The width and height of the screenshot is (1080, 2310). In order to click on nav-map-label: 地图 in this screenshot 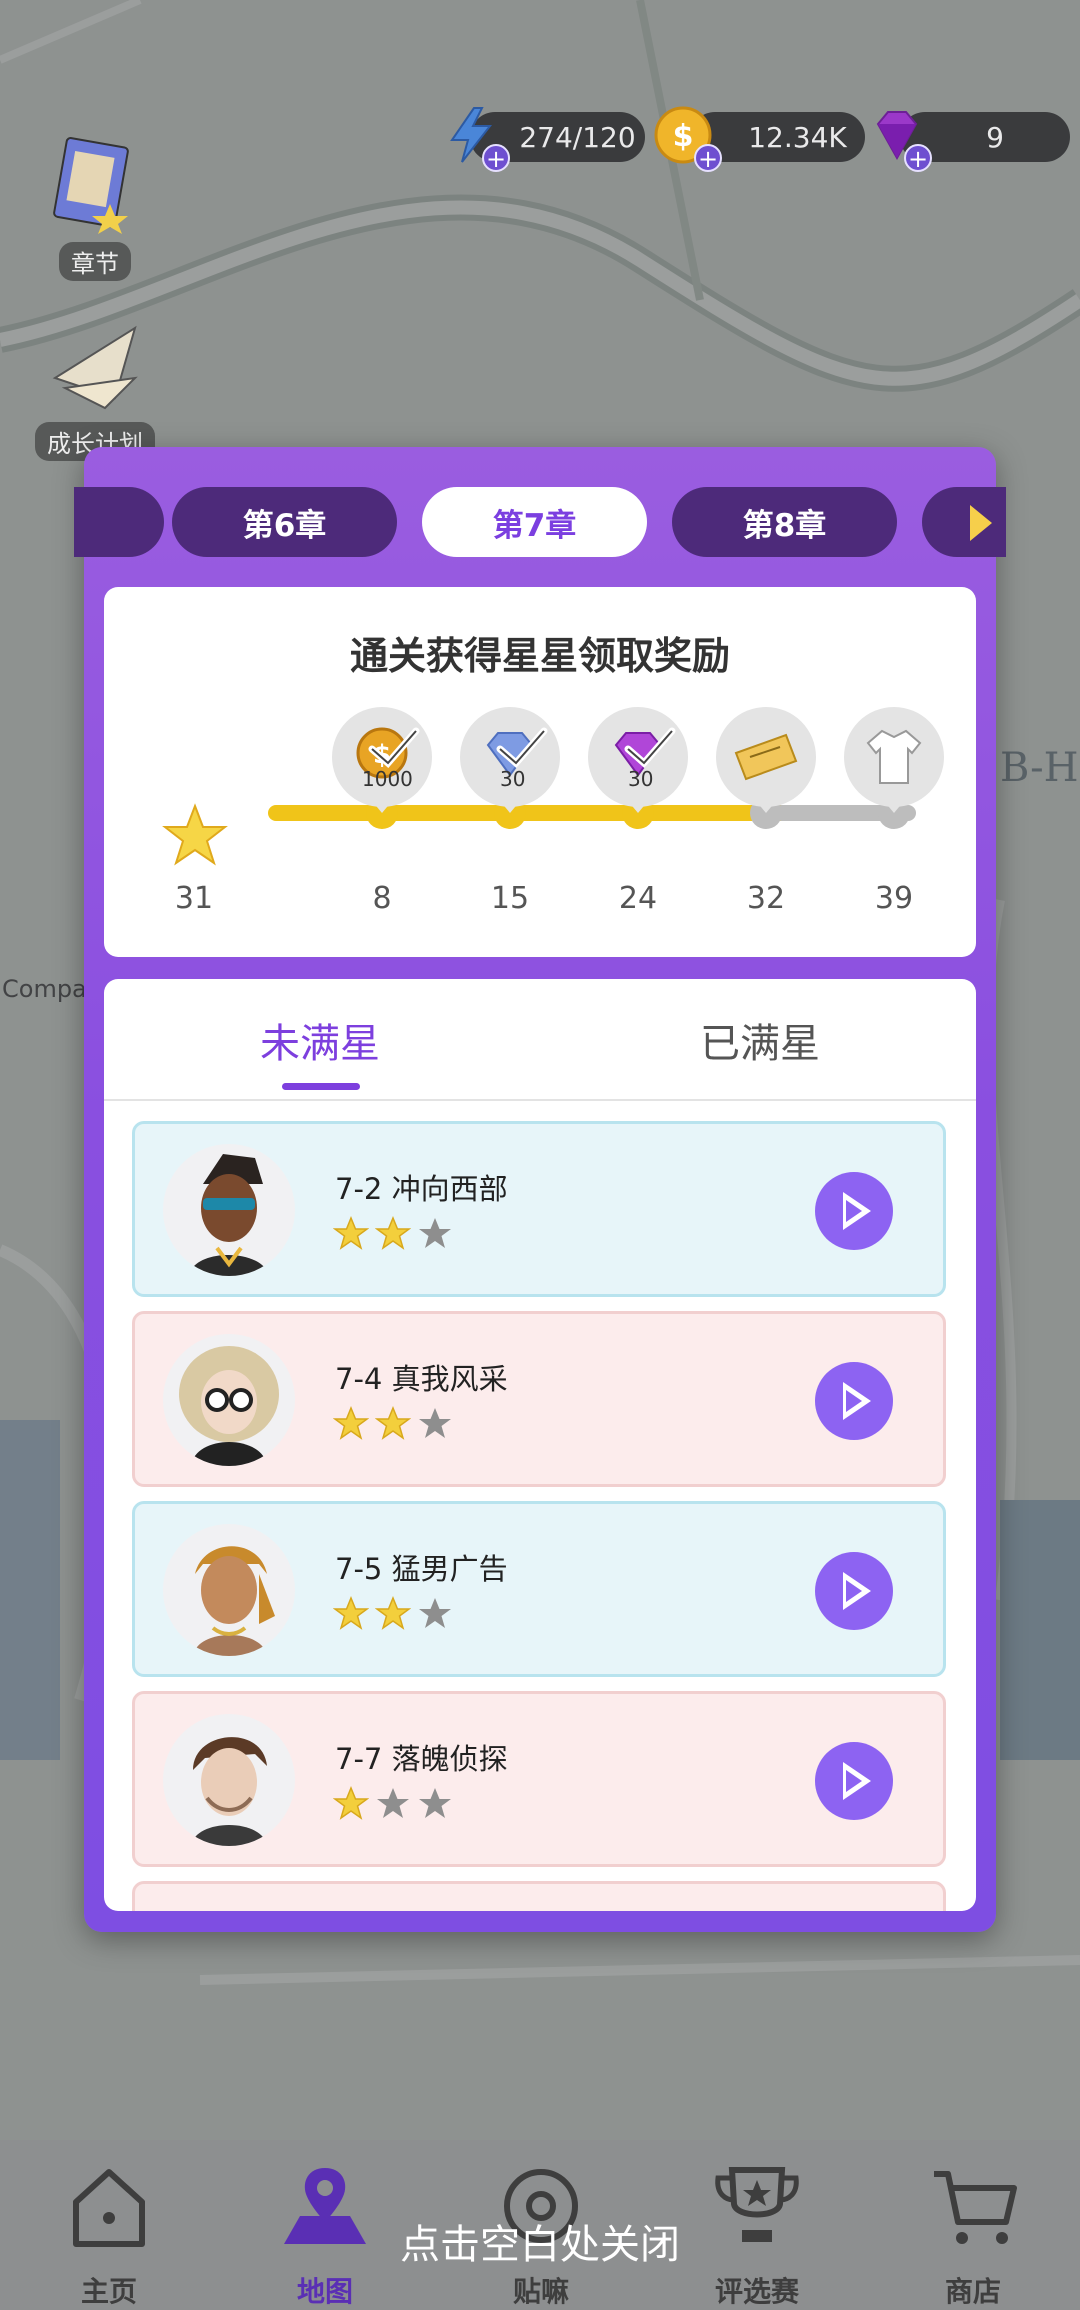, I will do `click(324, 2291)`.